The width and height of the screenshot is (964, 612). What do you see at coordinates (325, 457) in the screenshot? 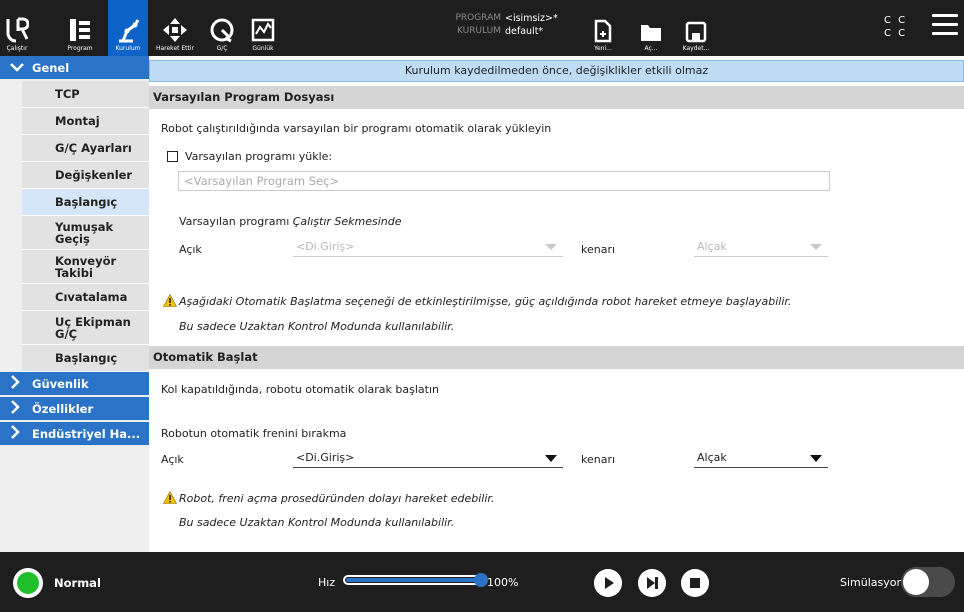
I see `brake-input-select-value: <Di.Giriş>` at bounding box center [325, 457].